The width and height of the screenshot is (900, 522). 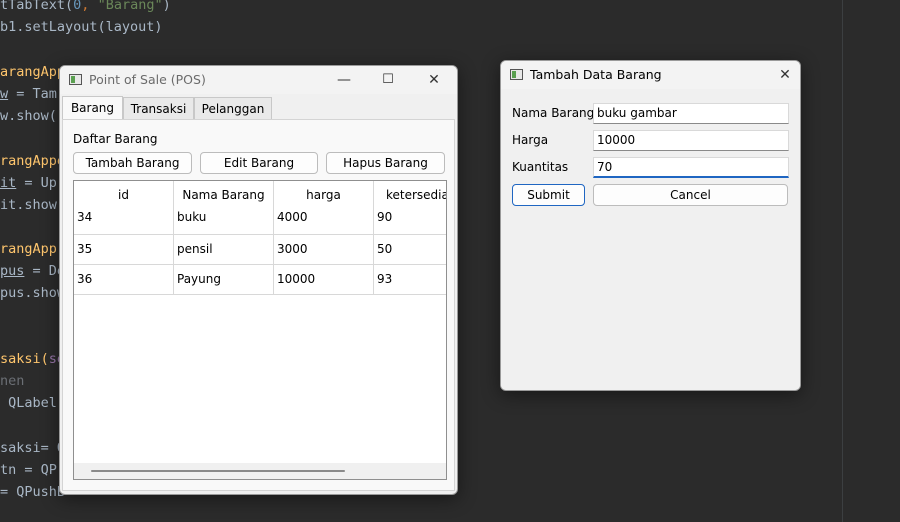 I want to click on table-row: 36 Payung 10000 93, so click(x=260, y=280).